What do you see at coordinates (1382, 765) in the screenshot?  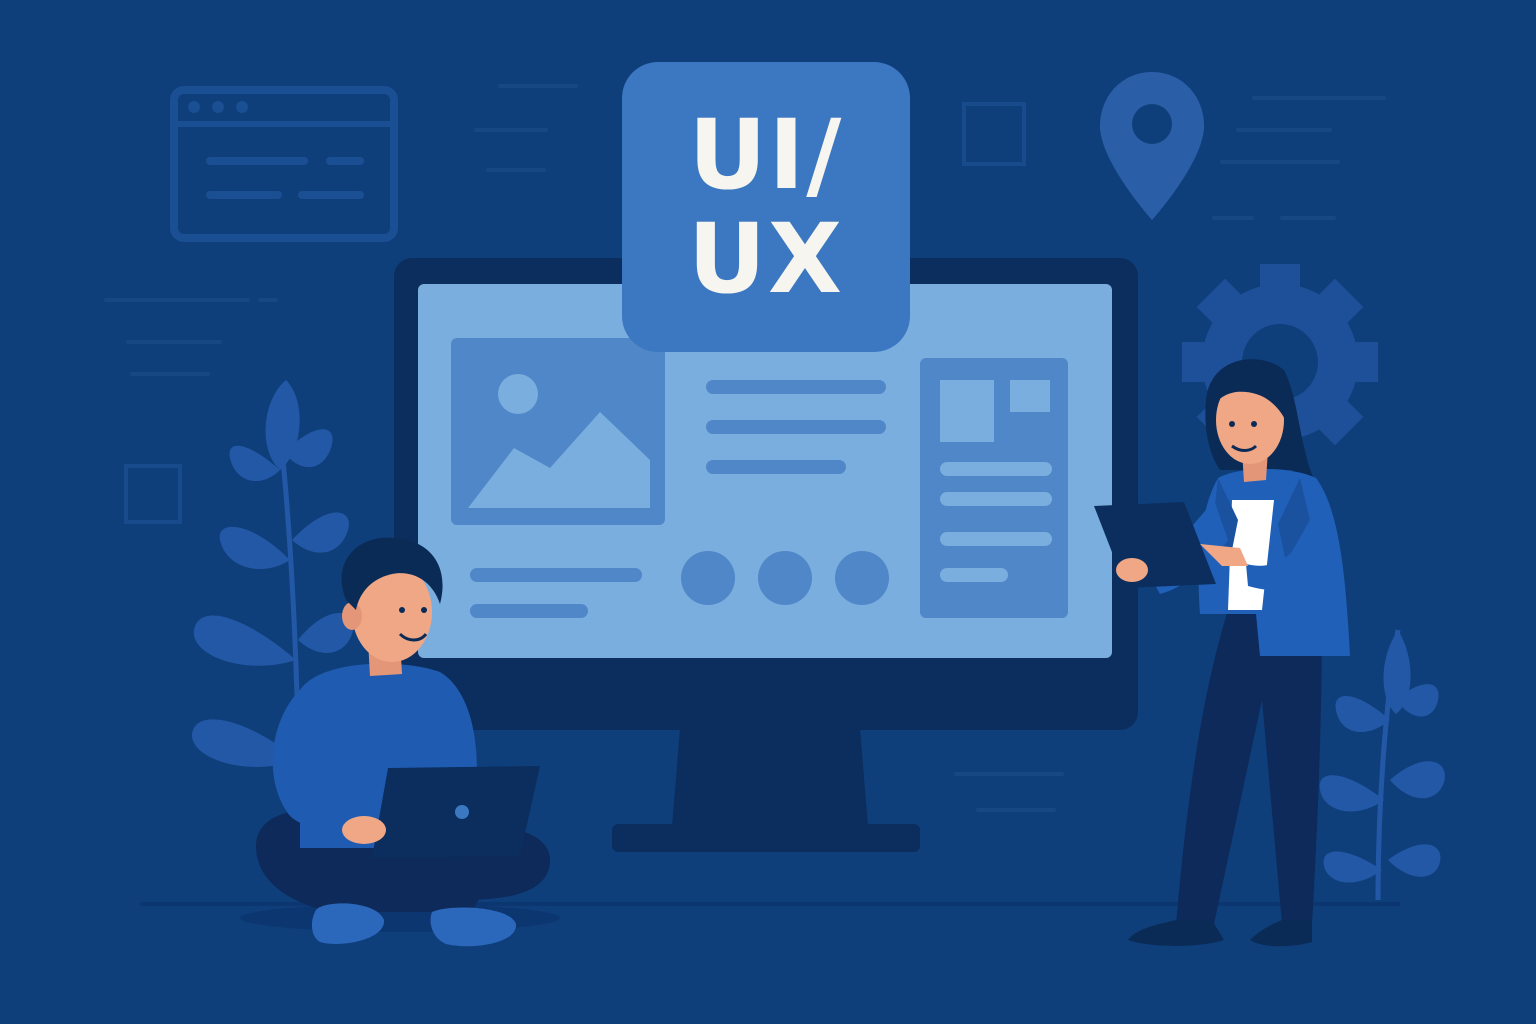 I see `right-plant` at bounding box center [1382, 765].